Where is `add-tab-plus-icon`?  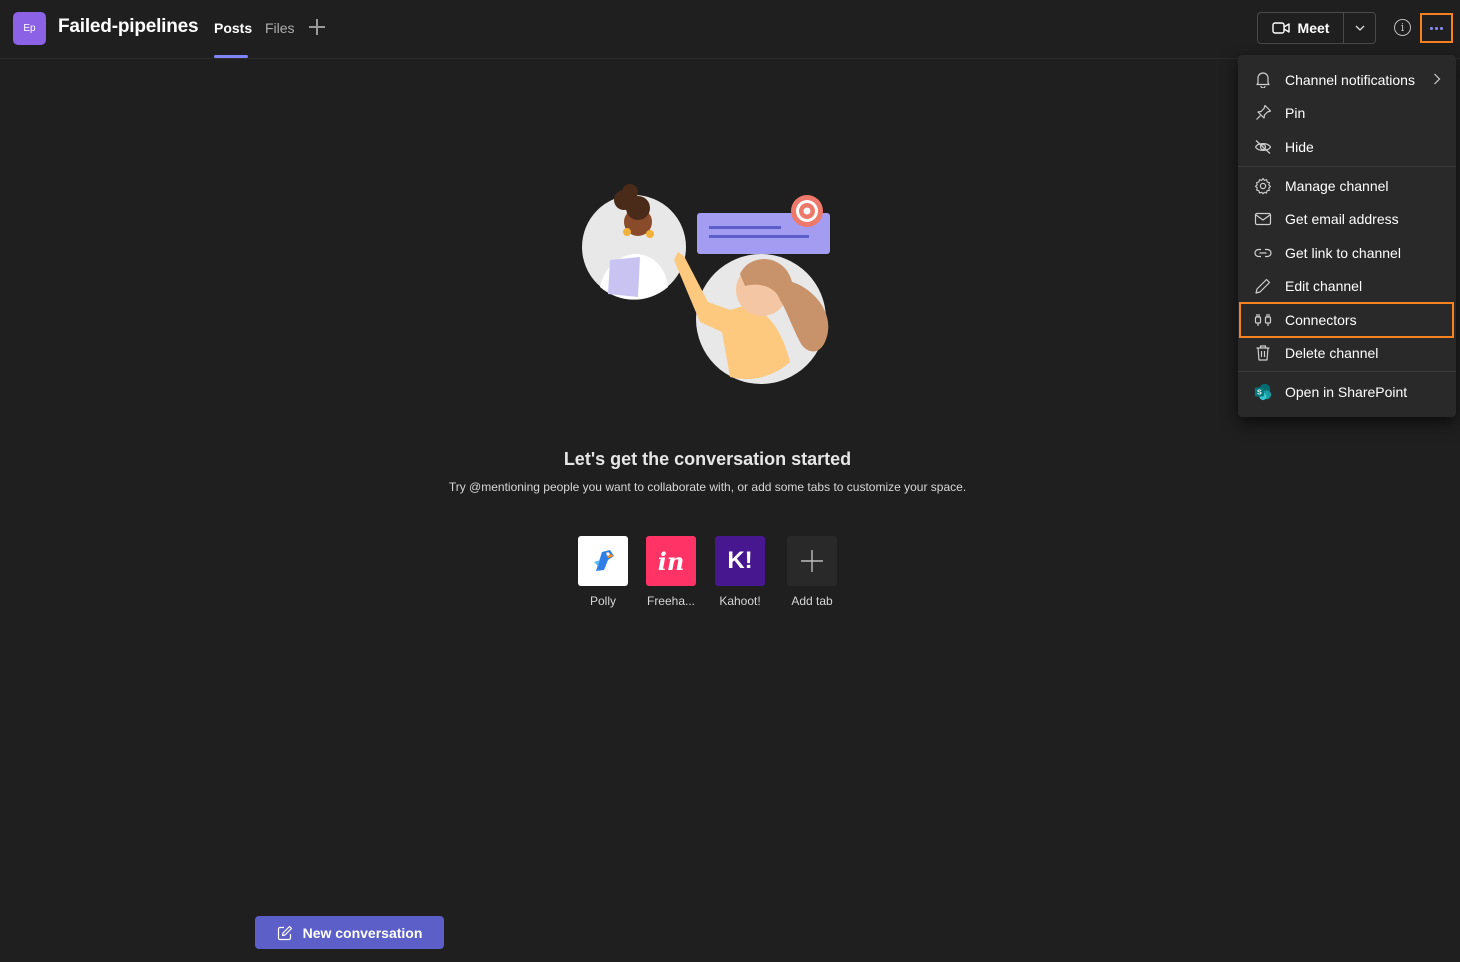
add-tab-plus-icon is located at coordinates (317, 27).